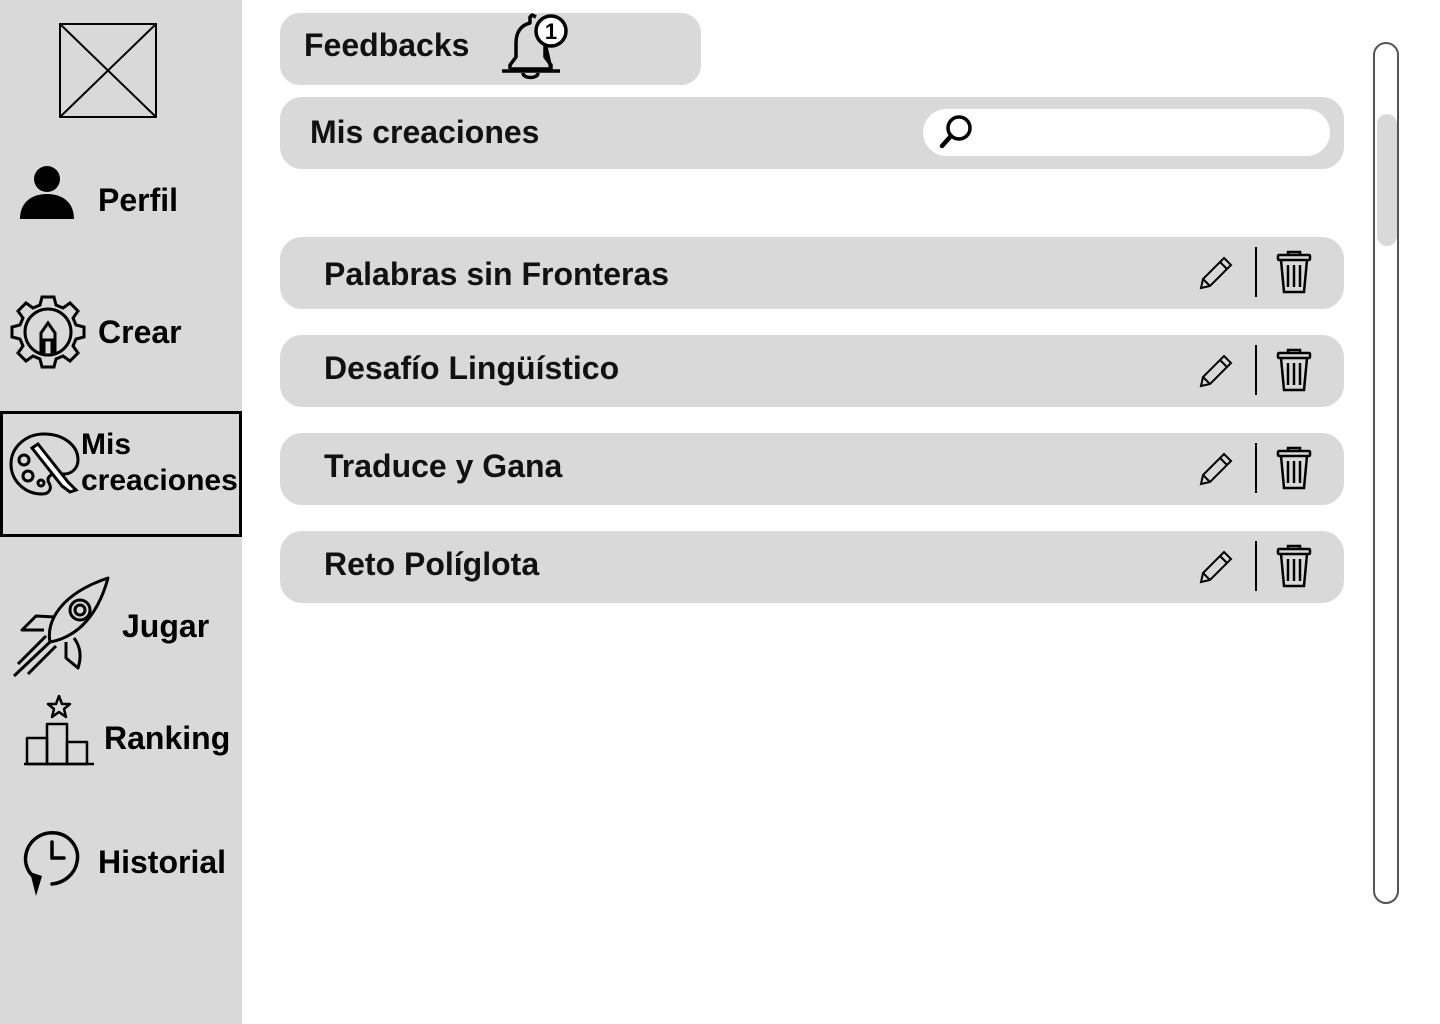  Describe the element at coordinates (1386, 473) in the screenshot. I see `scrollbar-track` at that location.